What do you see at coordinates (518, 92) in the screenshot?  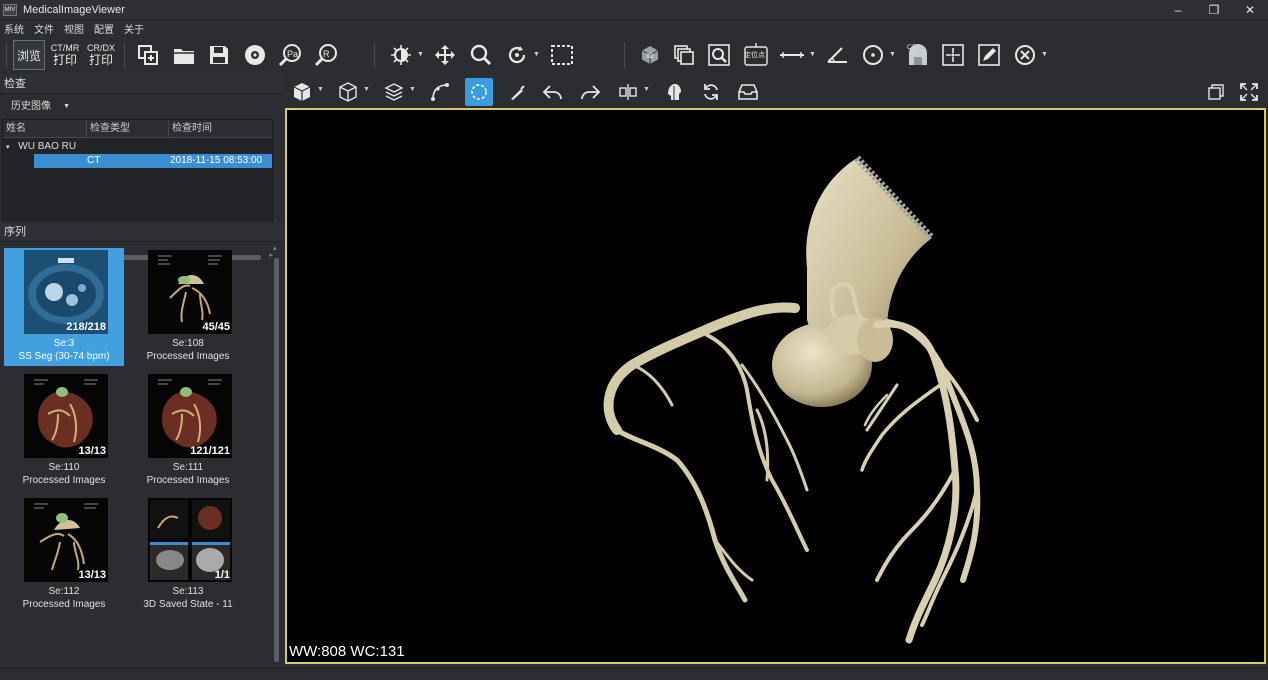 I see `scalpel-icon` at bounding box center [518, 92].